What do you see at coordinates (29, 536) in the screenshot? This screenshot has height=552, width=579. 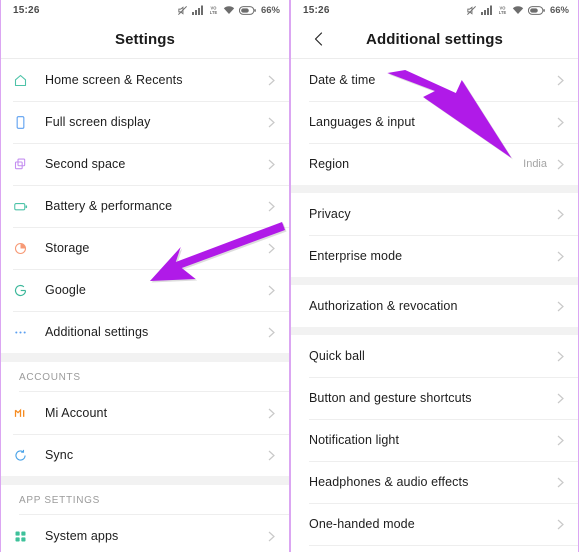 I see `system-apps-grid-icon` at bounding box center [29, 536].